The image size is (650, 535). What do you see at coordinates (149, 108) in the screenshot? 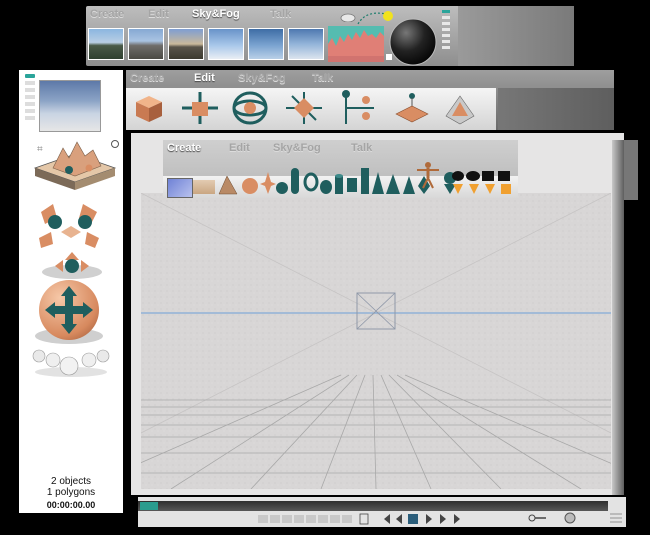
I see `cube-icon` at bounding box center [149, 108].